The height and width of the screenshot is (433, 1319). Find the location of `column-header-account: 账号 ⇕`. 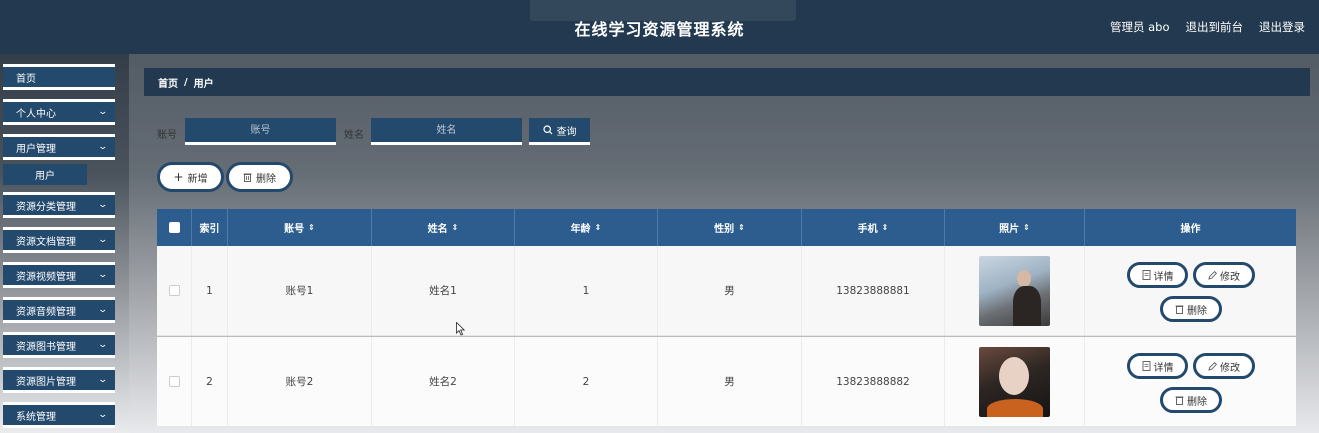

column-header-account: 账号 ⇕ is located at coordinates (300, 227).